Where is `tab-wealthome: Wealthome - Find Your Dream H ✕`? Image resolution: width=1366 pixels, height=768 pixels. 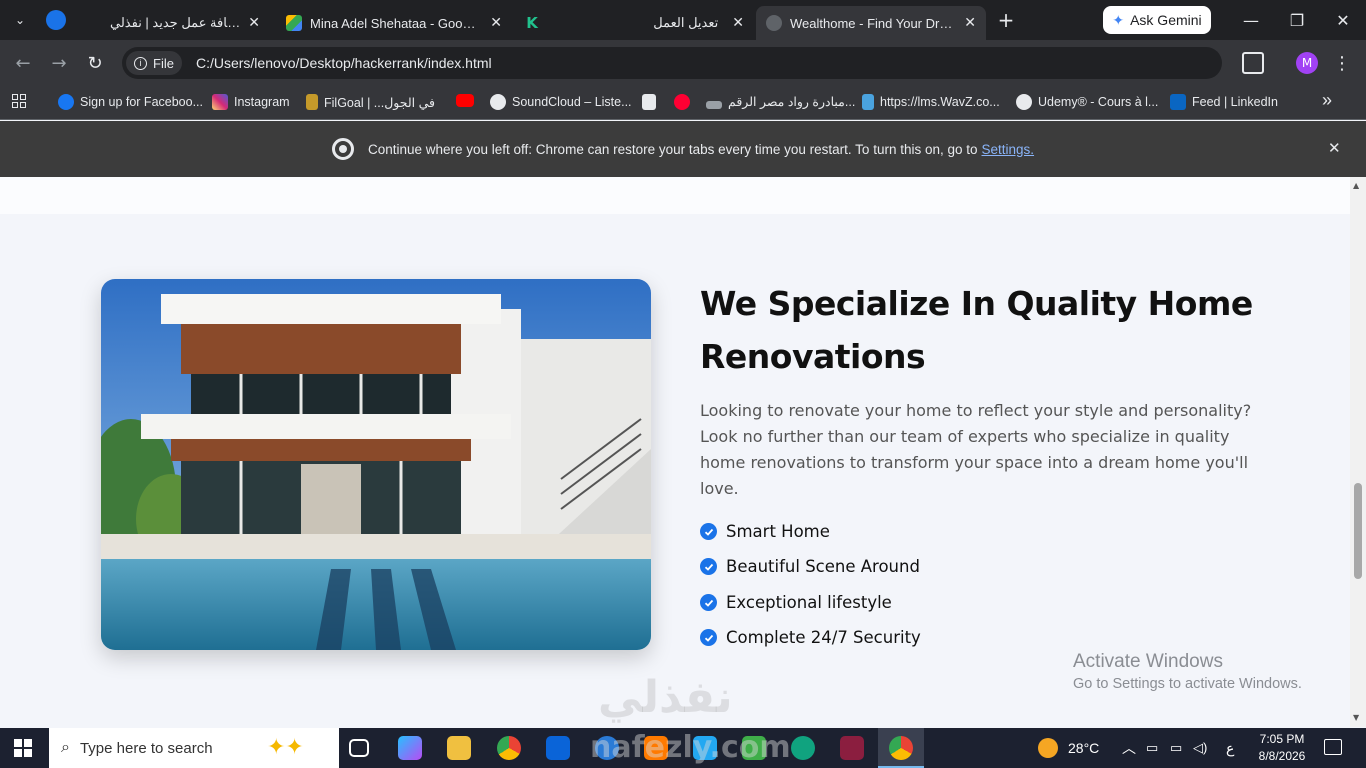 tab-wealthome: Wealthome - Find Your Dream H ✕ is located at coordinates (871, 23).